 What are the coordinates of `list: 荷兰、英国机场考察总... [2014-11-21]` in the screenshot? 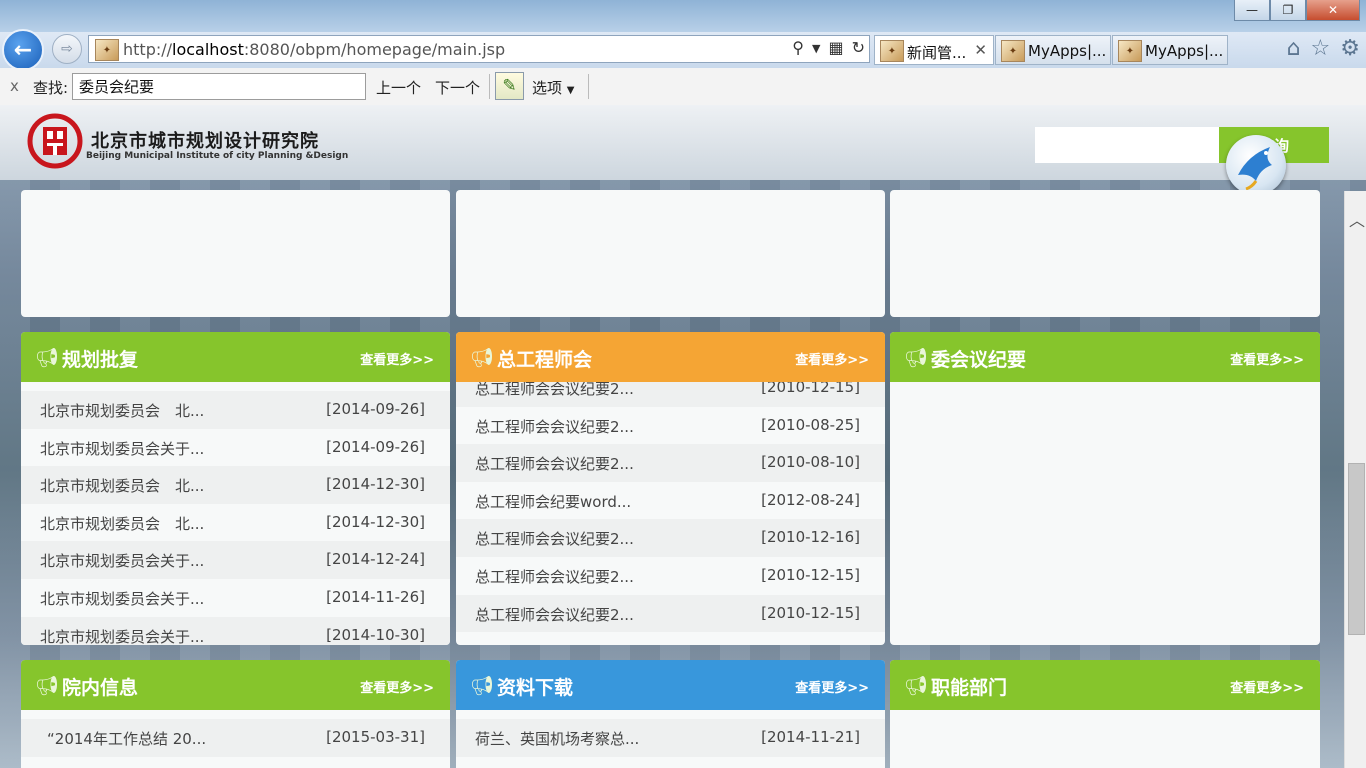 It's located at (670, 738).